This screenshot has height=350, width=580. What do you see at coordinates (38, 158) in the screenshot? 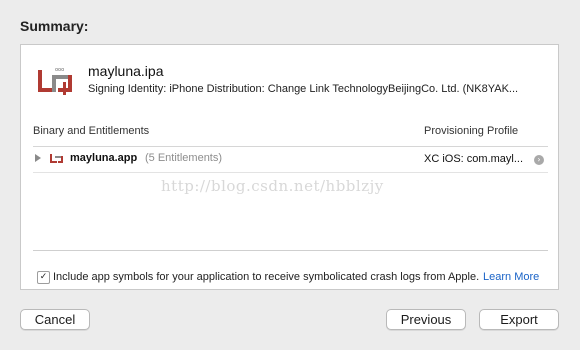
I see `disclosure-triangle-icon` at bounding box center [38, 158].